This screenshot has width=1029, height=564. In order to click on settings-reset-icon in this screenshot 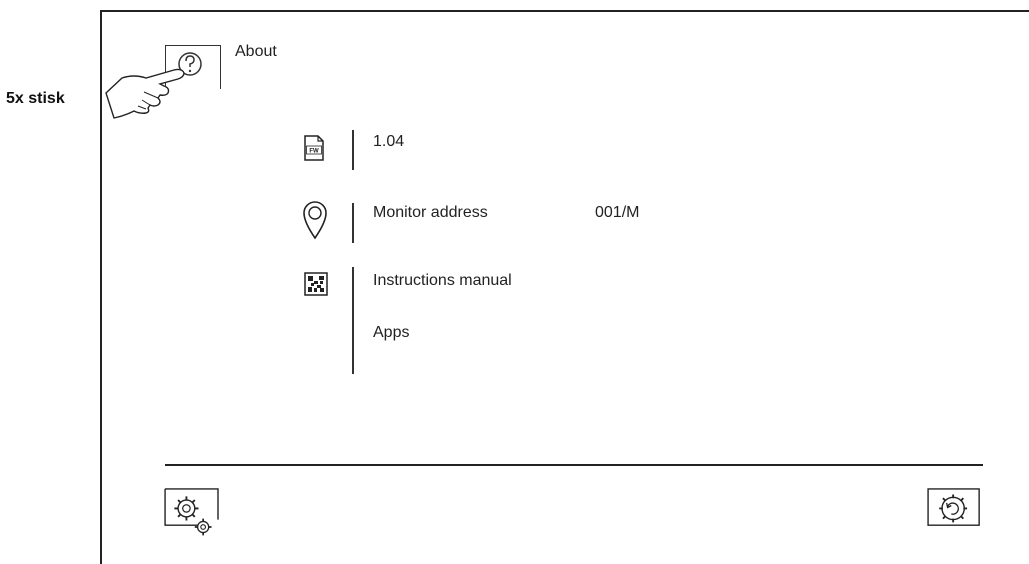, I will do `click(953, 508)`.